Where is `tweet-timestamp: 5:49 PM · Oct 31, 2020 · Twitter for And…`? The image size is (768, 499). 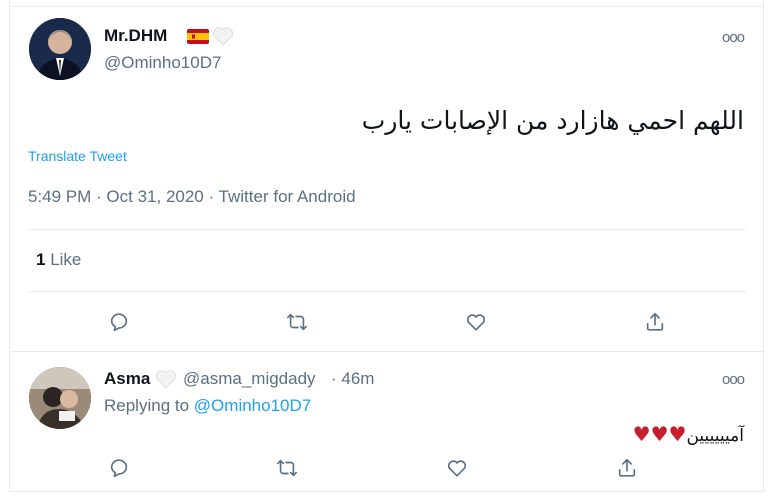 tweet-timestamp: 5:49 PM · Oct 31, 2020 · Twitter for And… is located at coordinates (192, 197).